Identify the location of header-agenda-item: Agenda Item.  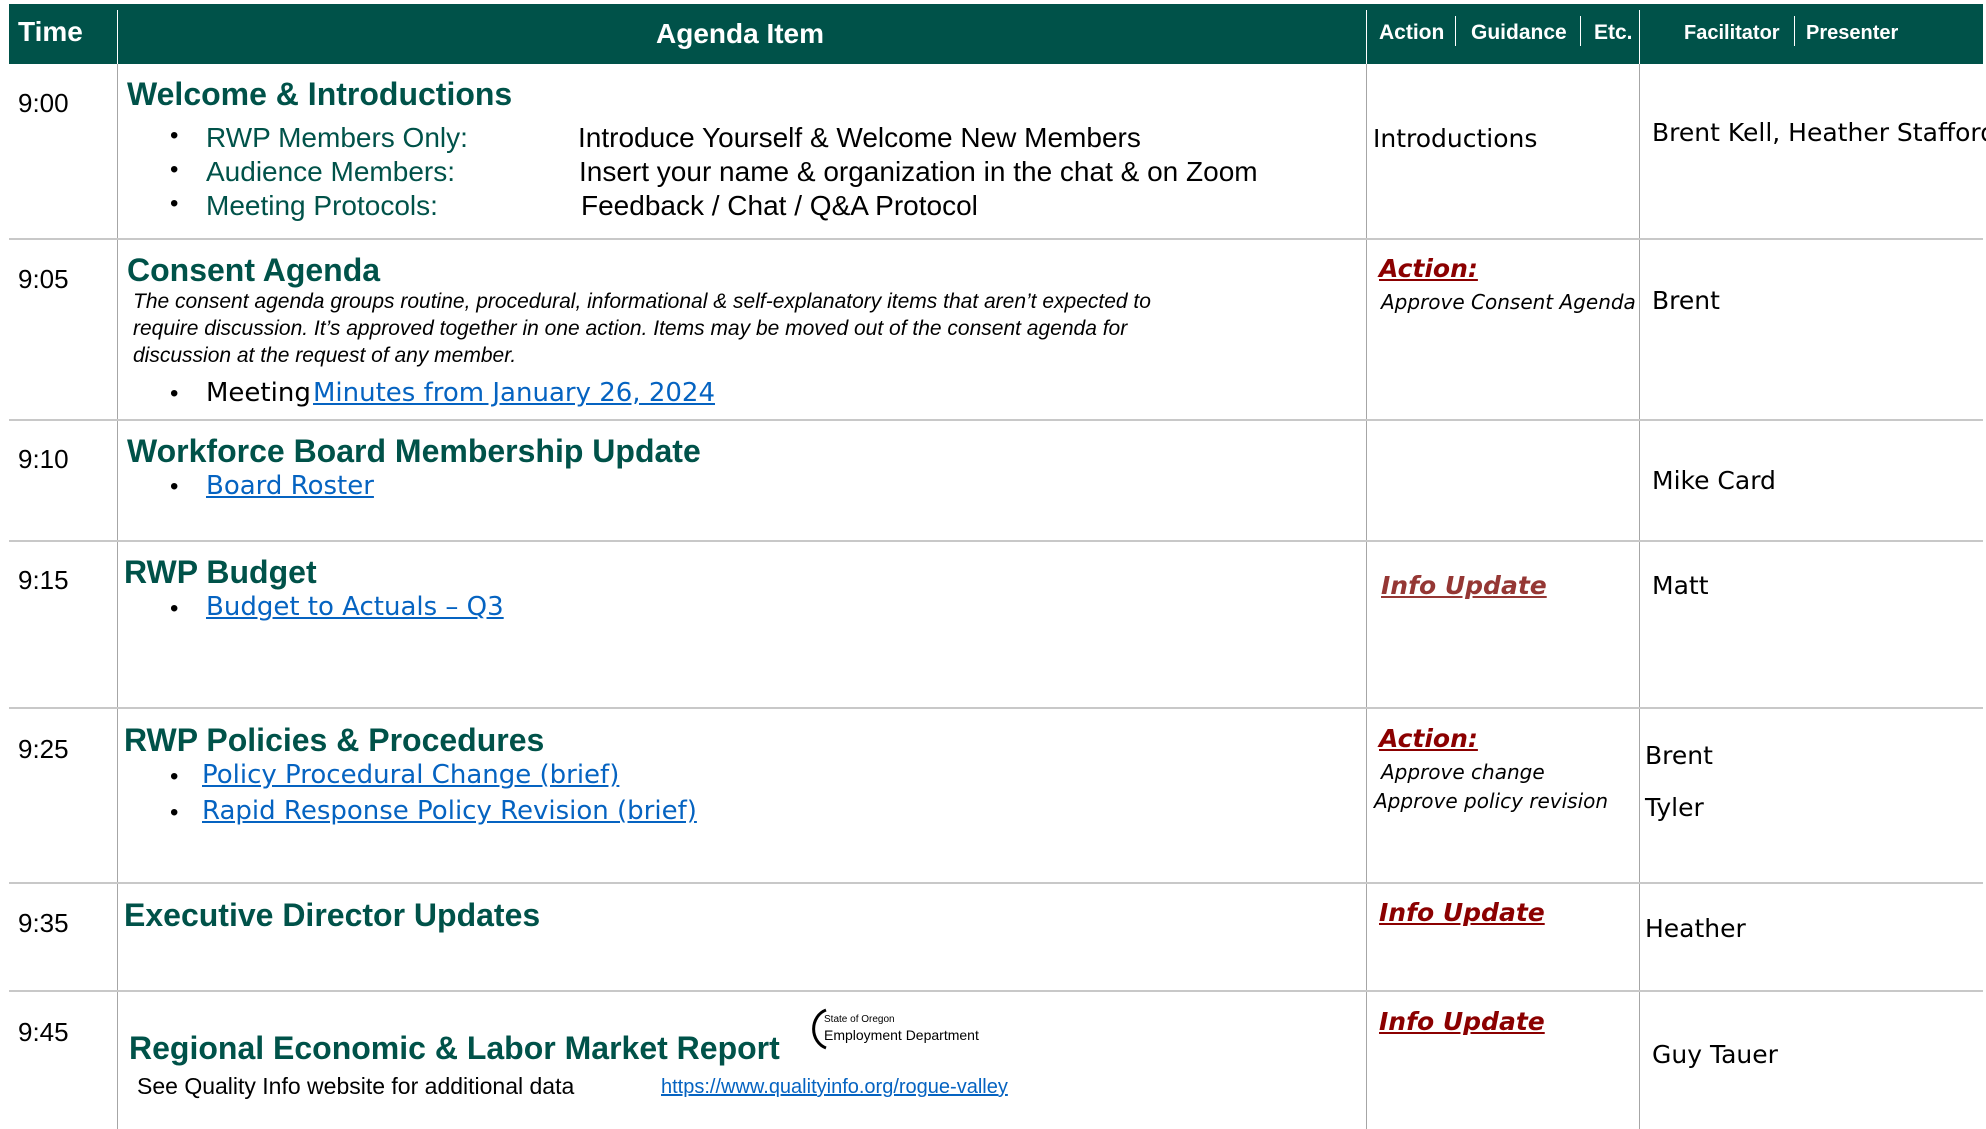
(740, 33).